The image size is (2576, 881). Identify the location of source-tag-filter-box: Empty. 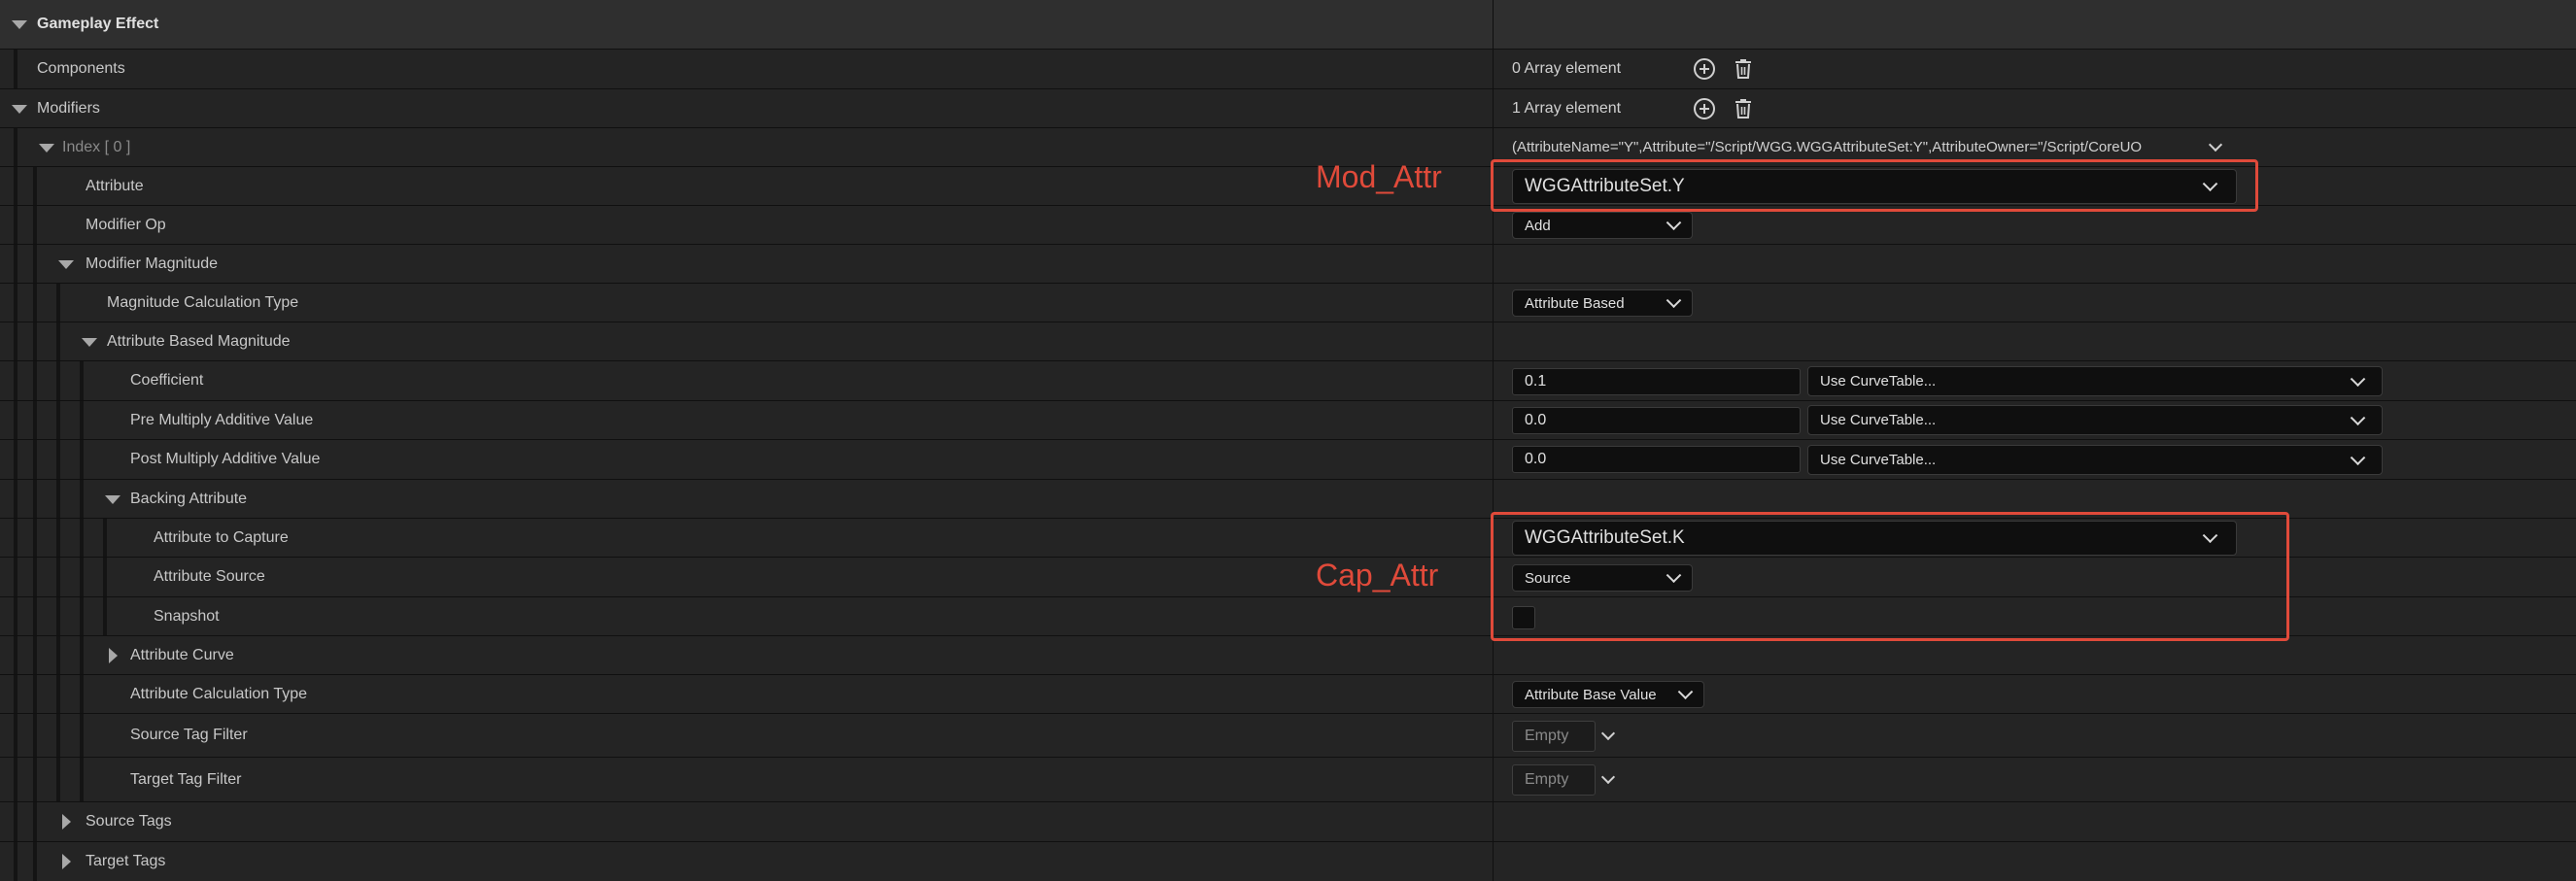
(1554, 736).